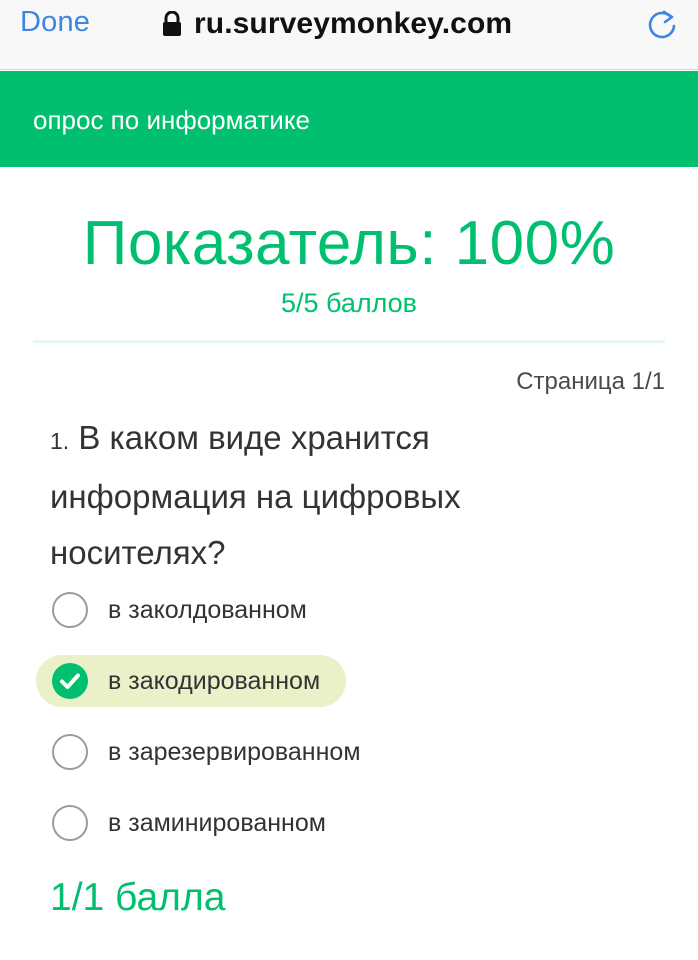 This screenshot has height=960, width=698. I want to click on lock-icon, so click(172, 23).